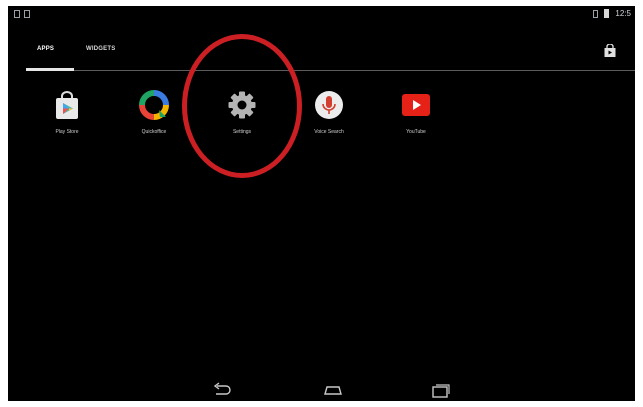  I want to click on highlight-circle, so click(242, 106).